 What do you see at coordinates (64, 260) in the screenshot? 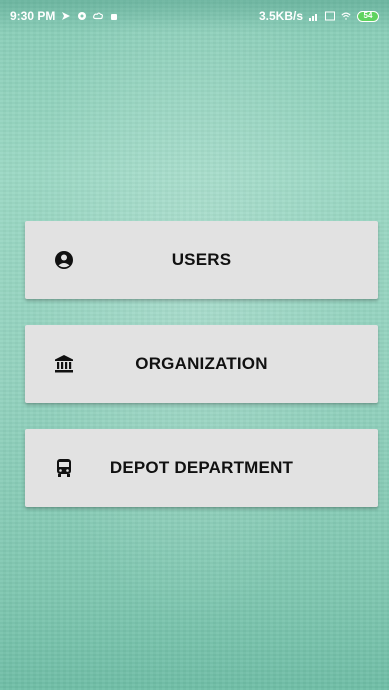
I see `user-circle-icon` at bounding box center [64, 260].